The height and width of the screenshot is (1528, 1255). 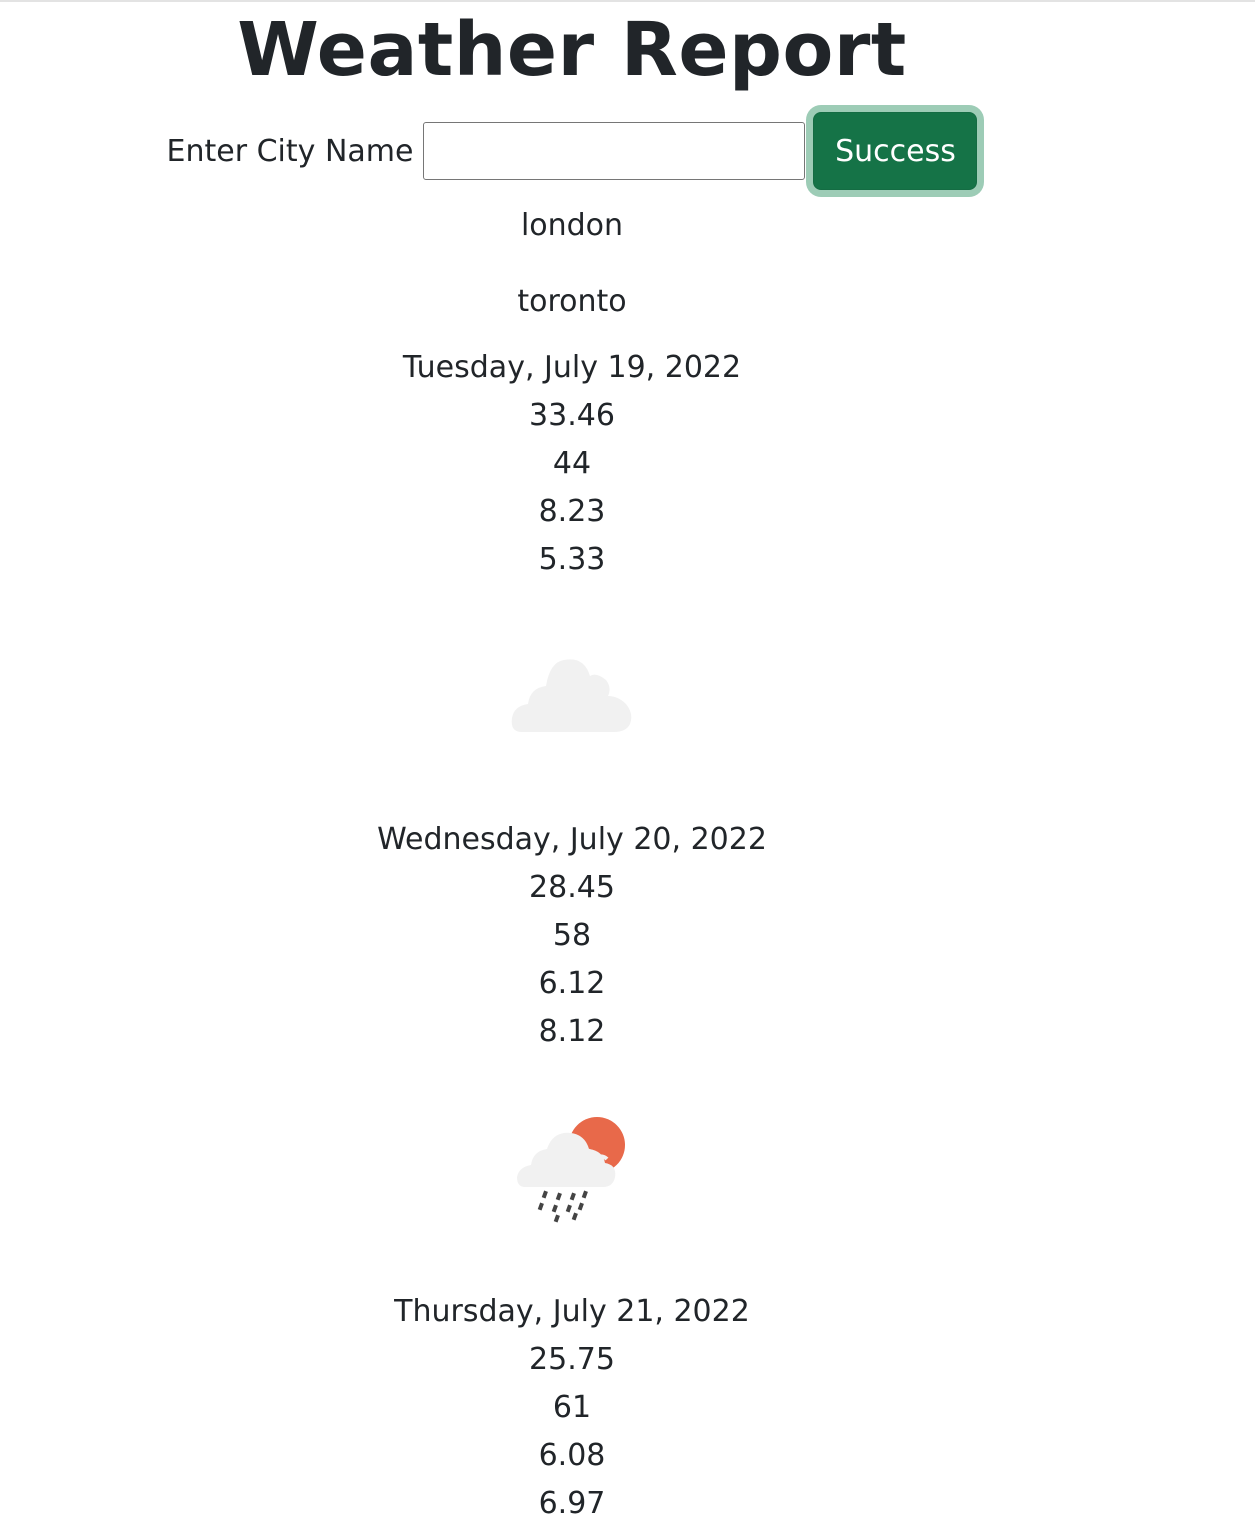 What do you see at coordinates (572, 226) in the screenshot?
I see `city-item-london: london` at bounding box center [572, 226].